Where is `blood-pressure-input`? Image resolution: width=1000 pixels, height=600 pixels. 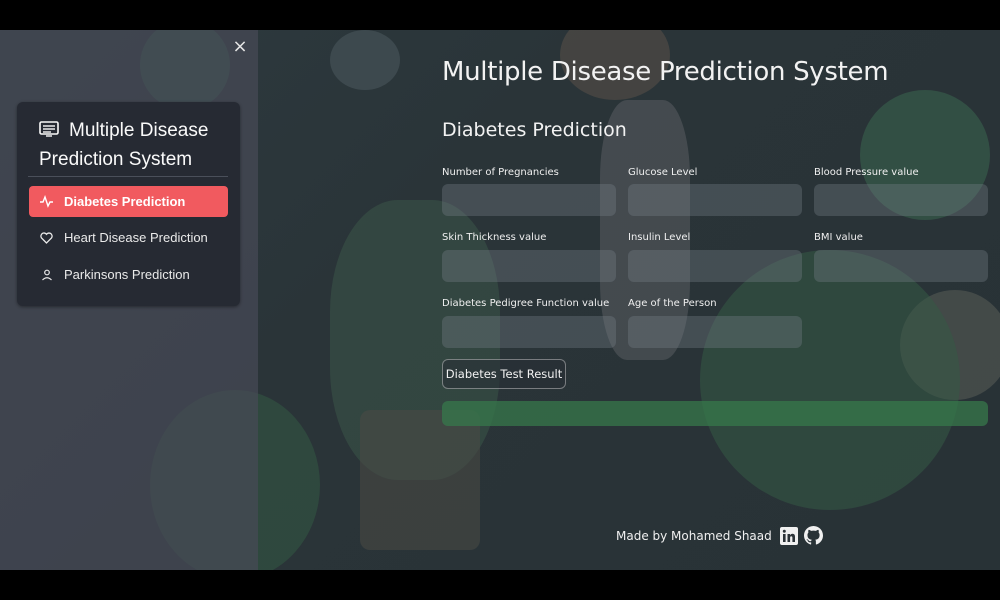
blood-pressure-input is located at coordinates (901, 200).